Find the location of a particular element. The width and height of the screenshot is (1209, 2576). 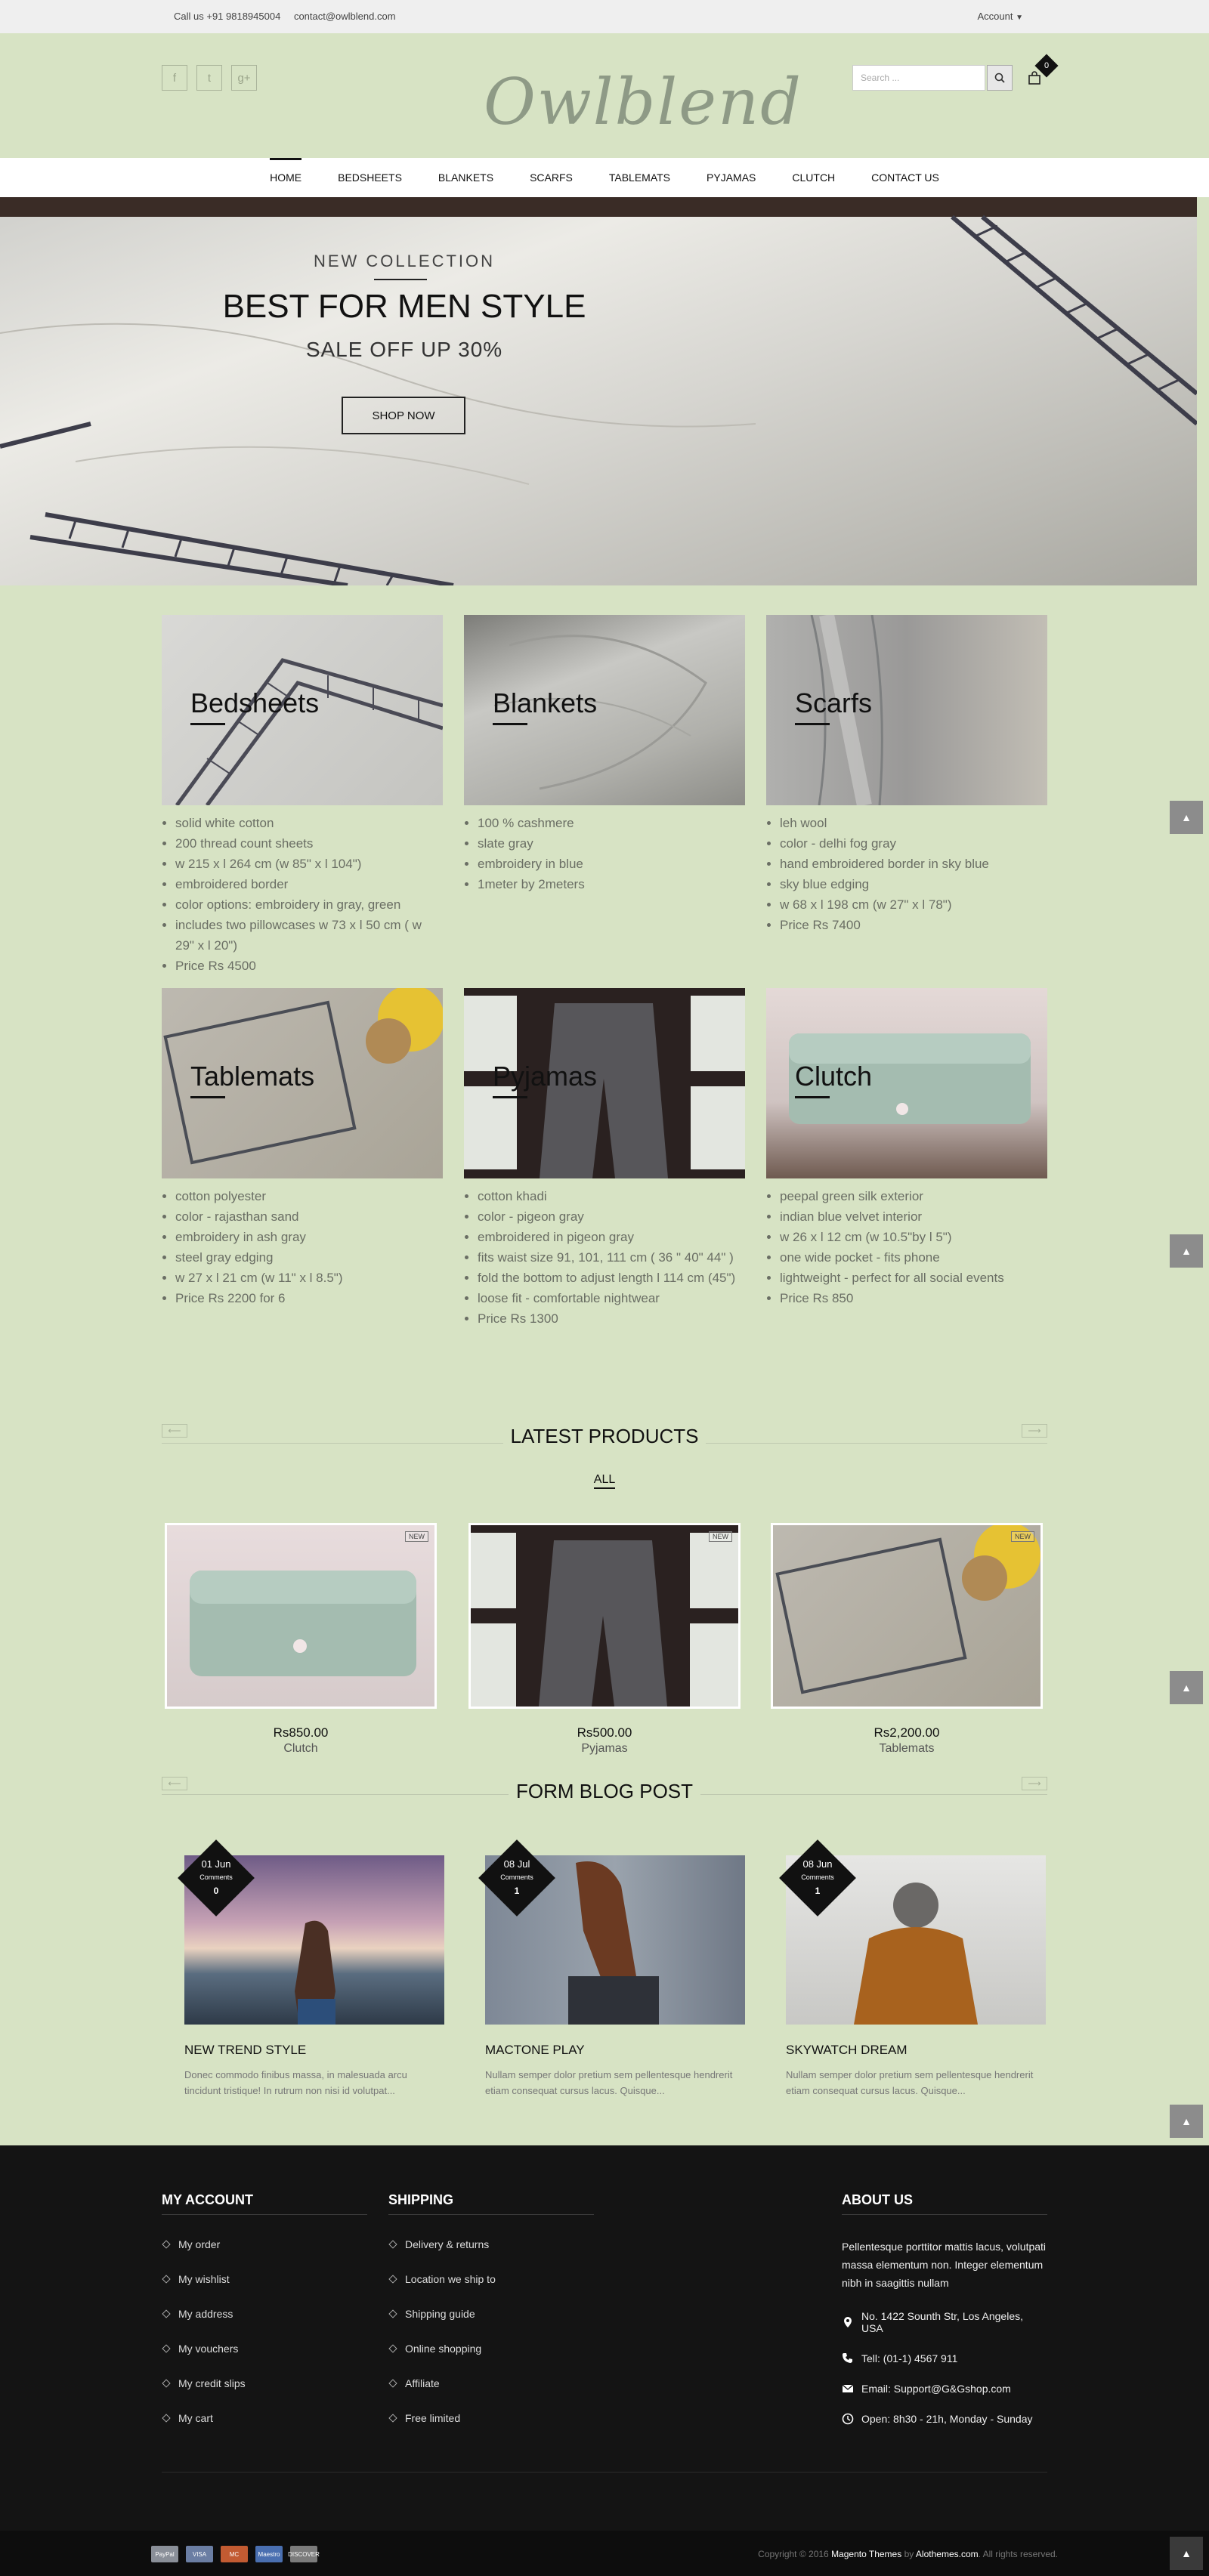

footer-link: My wishlist is located at coordinates (264, 2279).